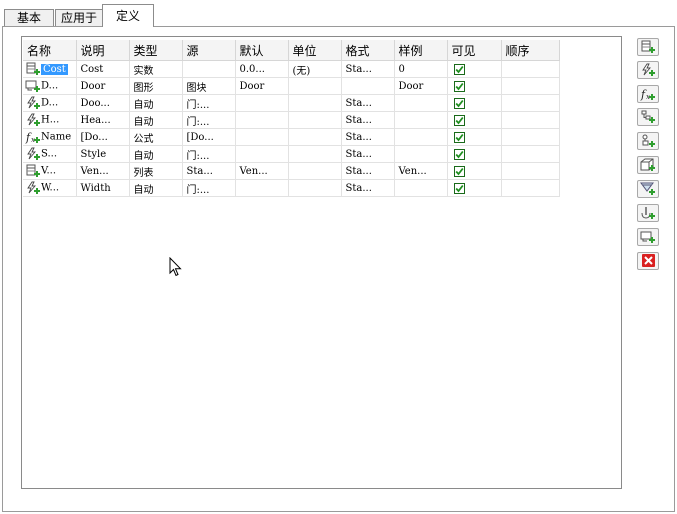  I want to click on add-anchor-definition-button, so click(648, 141).